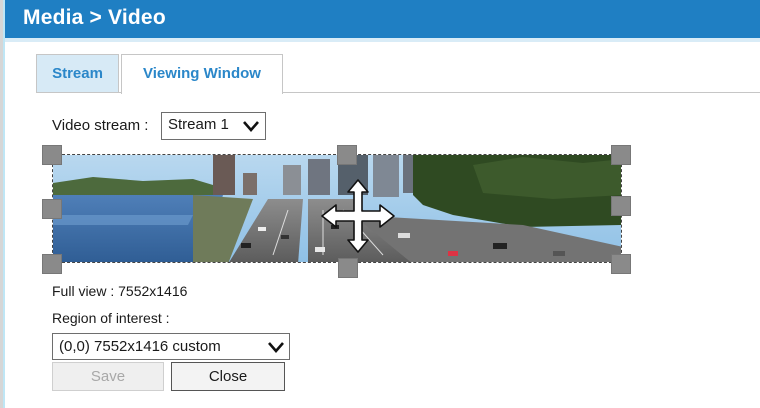 The width and height of the screenshot is (760, 408). What do you see at coordinates (140, 346) in the screenshot?
I see `region-of-interest-value: (0,0) 7552x1416 custom` at bounding box center [140, 346].